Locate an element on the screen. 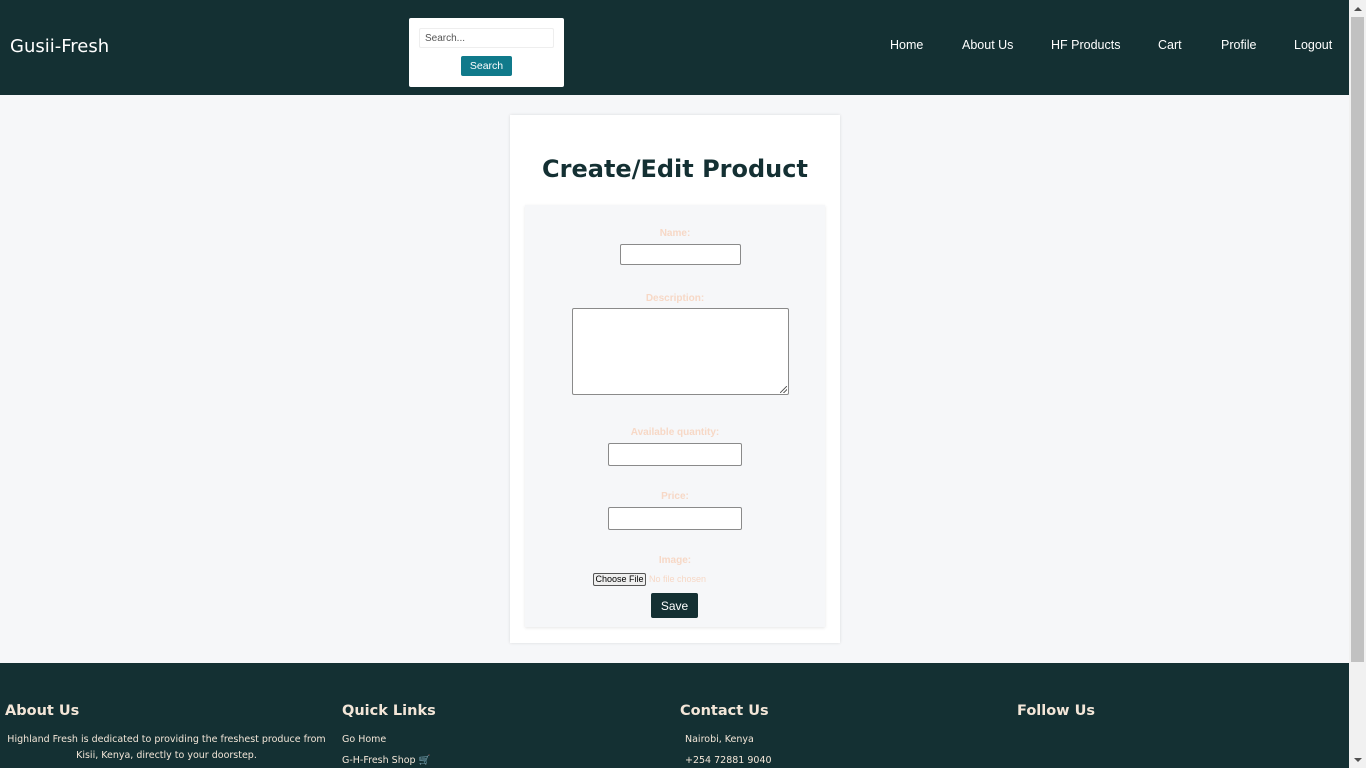 The height and width of the screenshot is (768, 1366). price-input is located at coordinates (675, 518).